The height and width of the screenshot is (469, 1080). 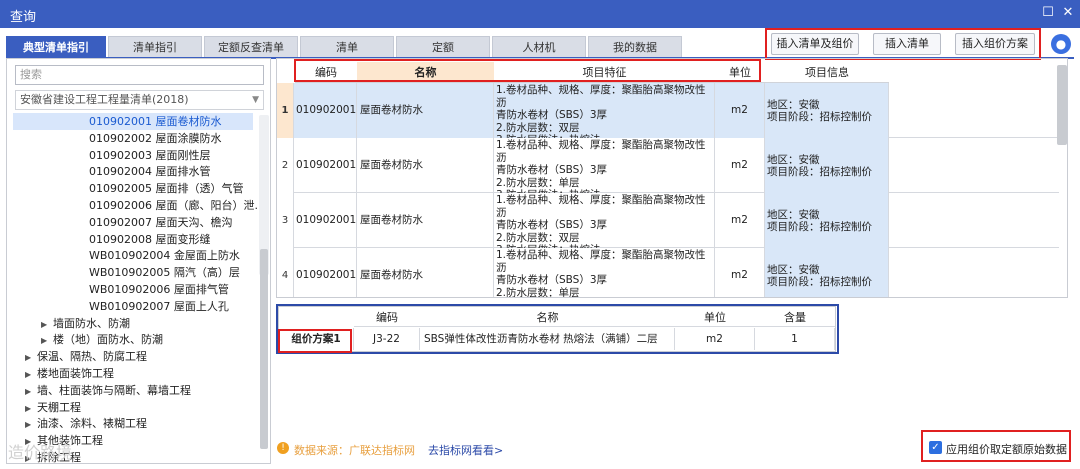 I want to click on insert-list-and-price-button: 插入清单及组价, so click(x=815, y=44).